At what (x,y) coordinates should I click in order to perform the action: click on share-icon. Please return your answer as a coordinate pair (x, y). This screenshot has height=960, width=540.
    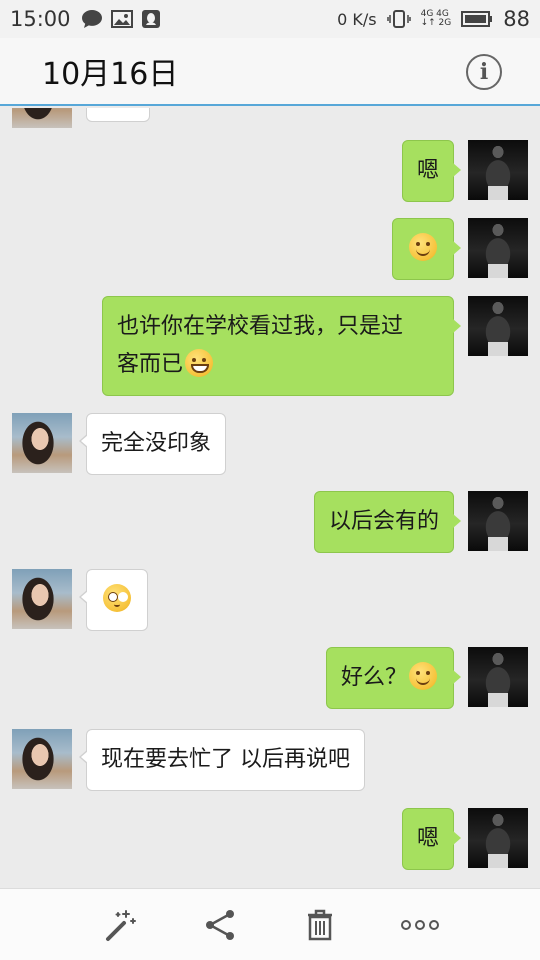
    Looking at the image, I should click on (220, 925).